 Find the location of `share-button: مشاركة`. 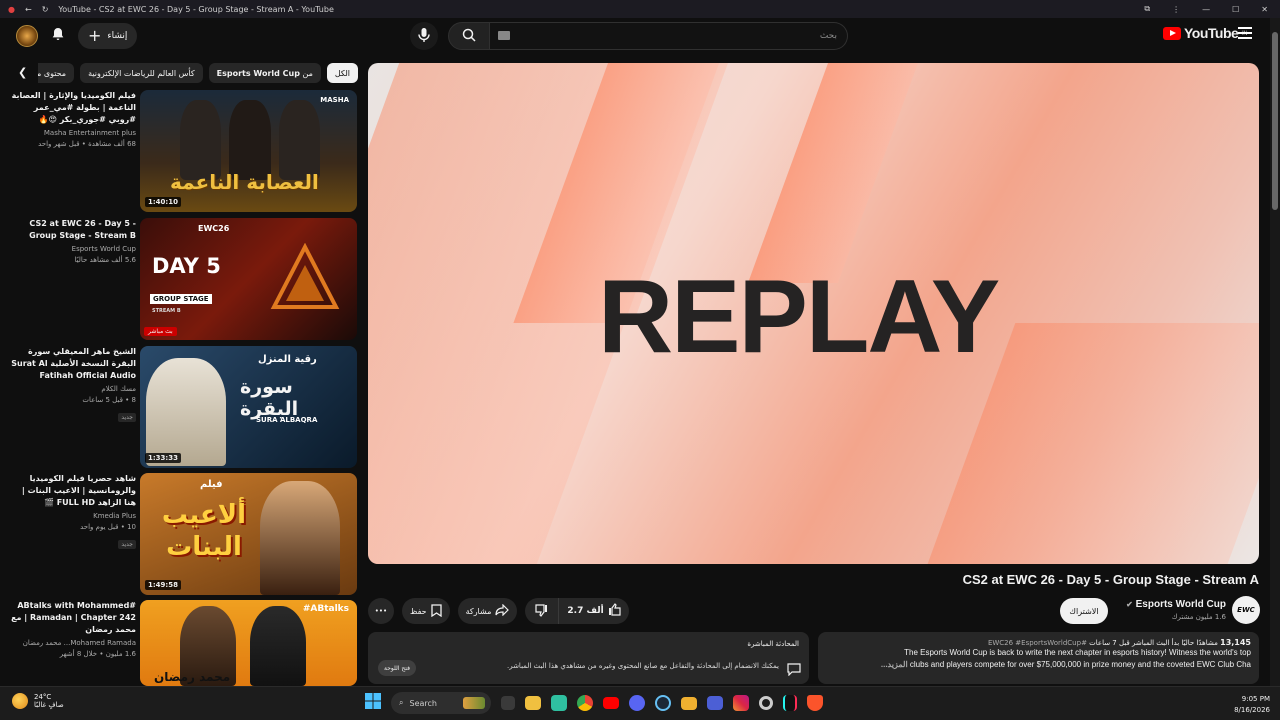

share-button: مشاركة is located at coordinates (487, 611).